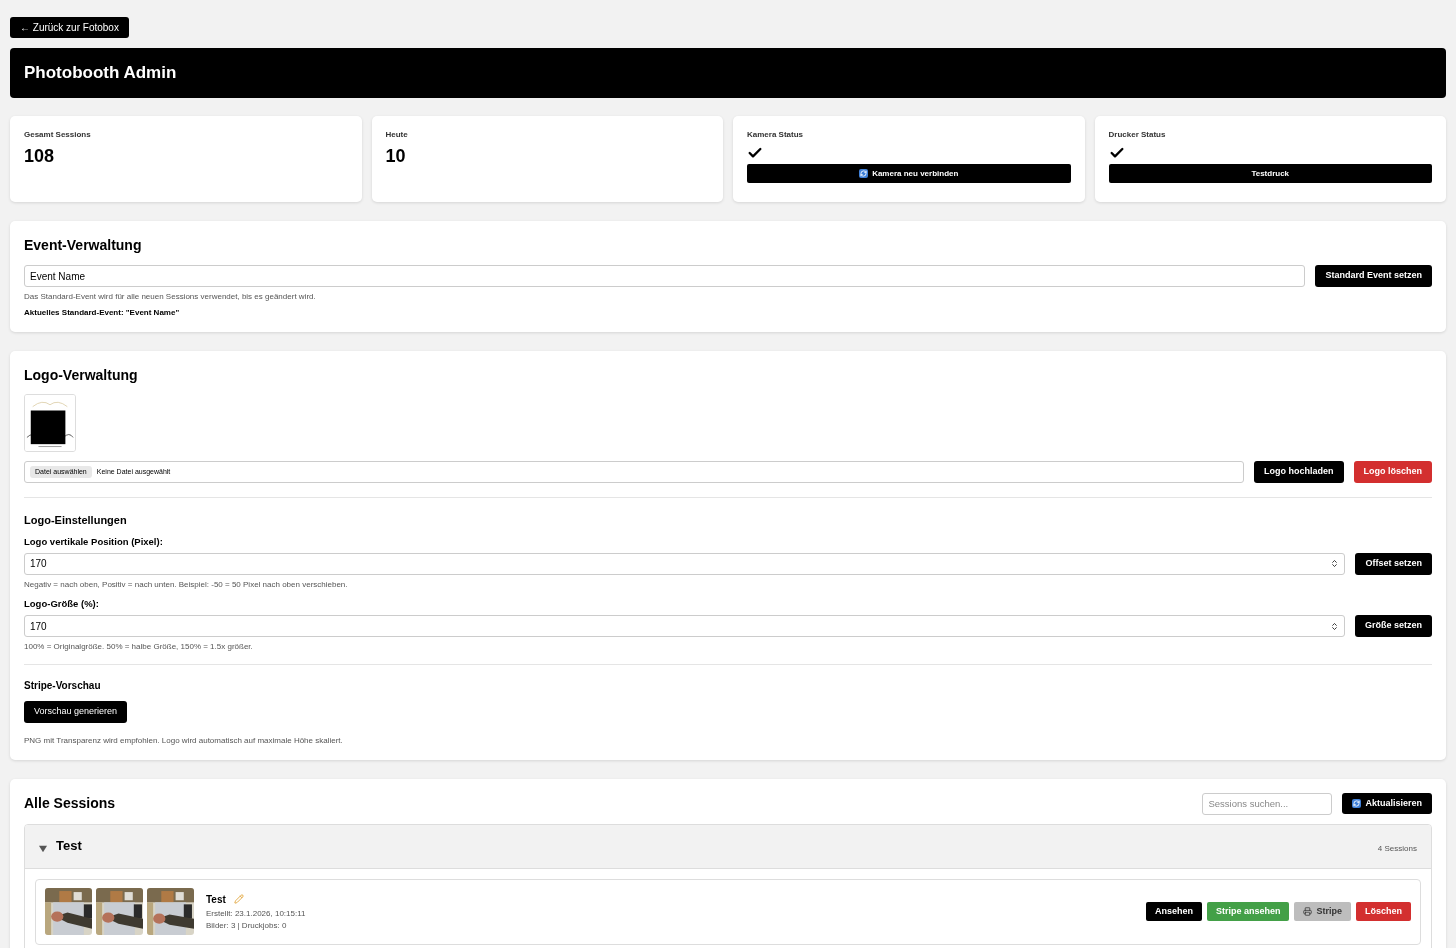 This screenshot has height=948, width=1456. I want to click on session-action-button: Ansehen, so click(1173, 911).